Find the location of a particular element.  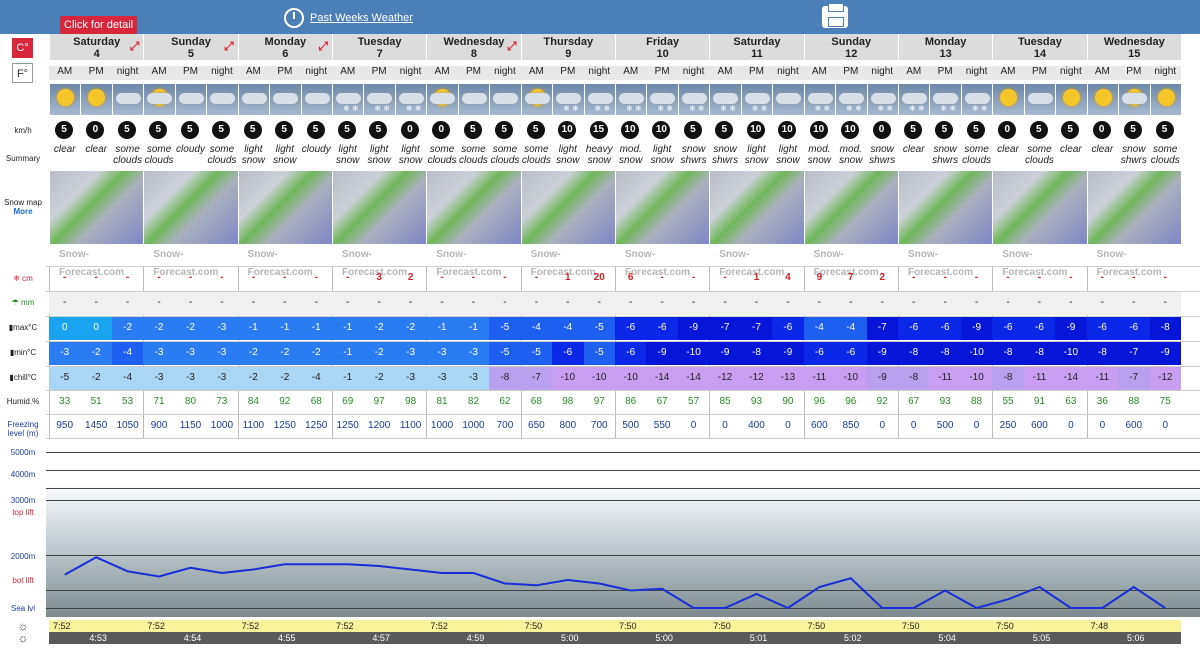

freezing-level-polyline is located at coordinates (615, 583).